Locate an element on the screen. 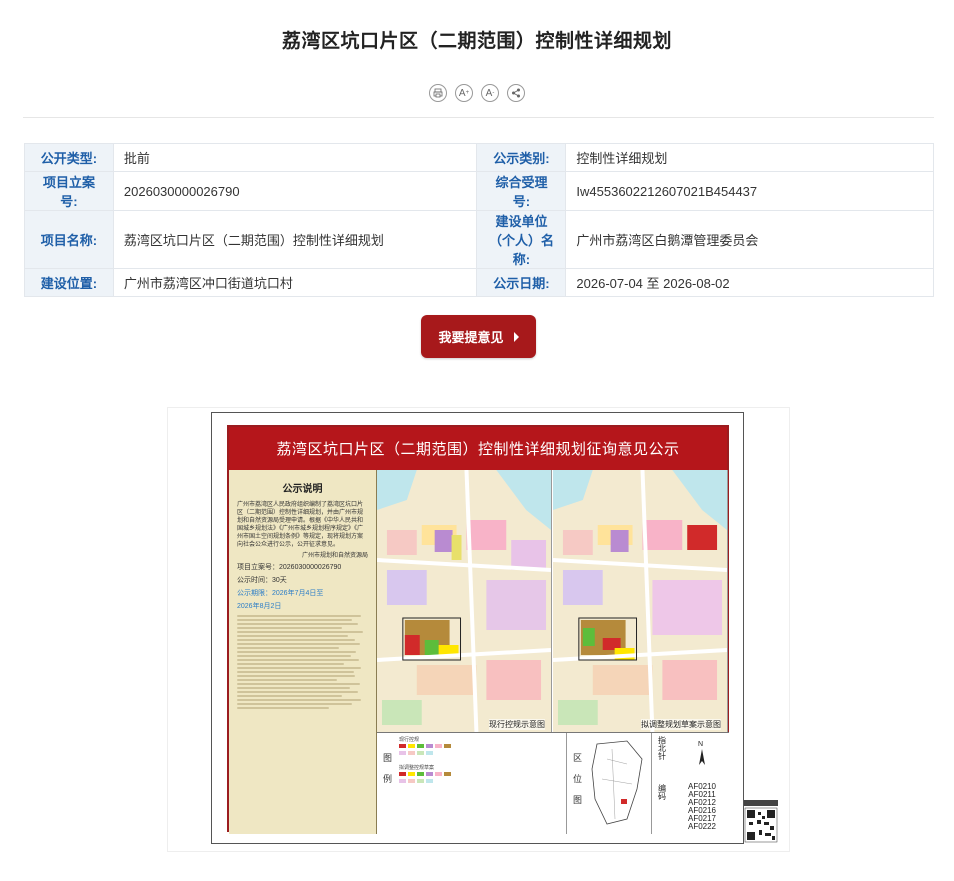 This screenshot has height=881, width=954. info-value: 广州市荔湾区白鹅潭管理委员会 is located at coordinates (749, 239).